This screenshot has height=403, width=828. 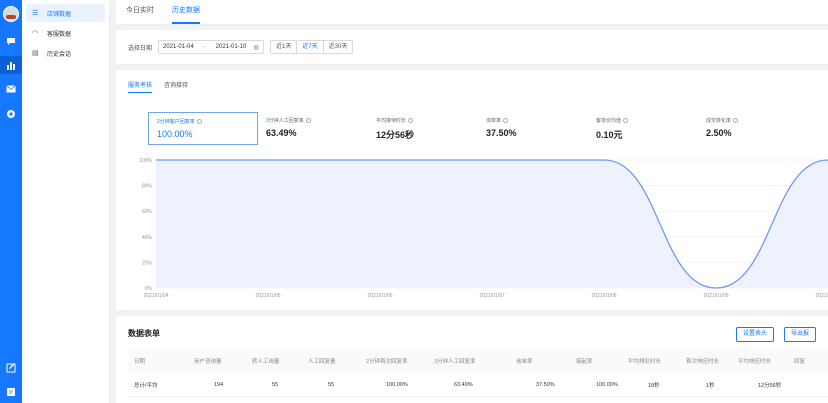 I want to click on quick-range-30days: 近30天, so click(x=338, y=47).